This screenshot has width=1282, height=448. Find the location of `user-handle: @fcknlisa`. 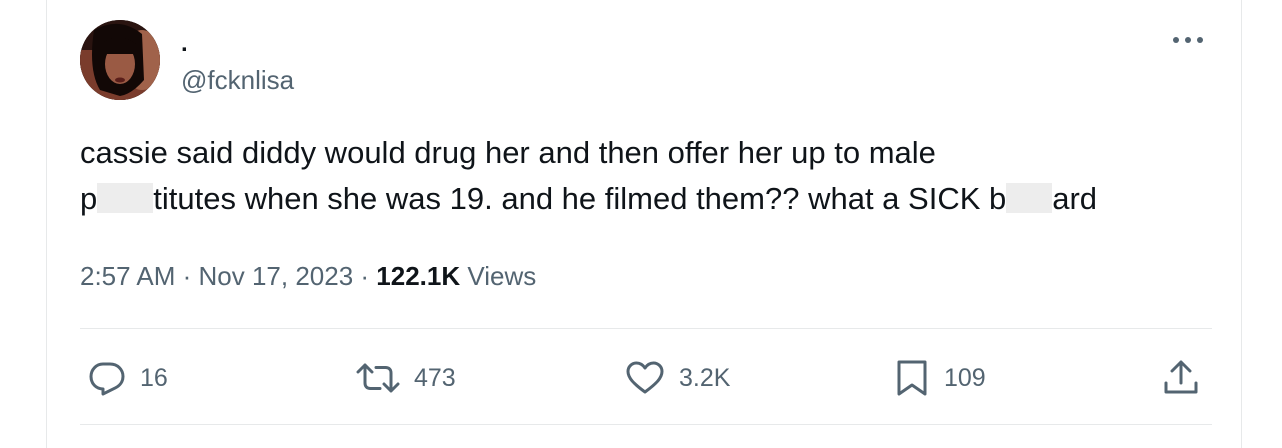

user-handle: @fcknlisa is located at coordinates (237, 80).